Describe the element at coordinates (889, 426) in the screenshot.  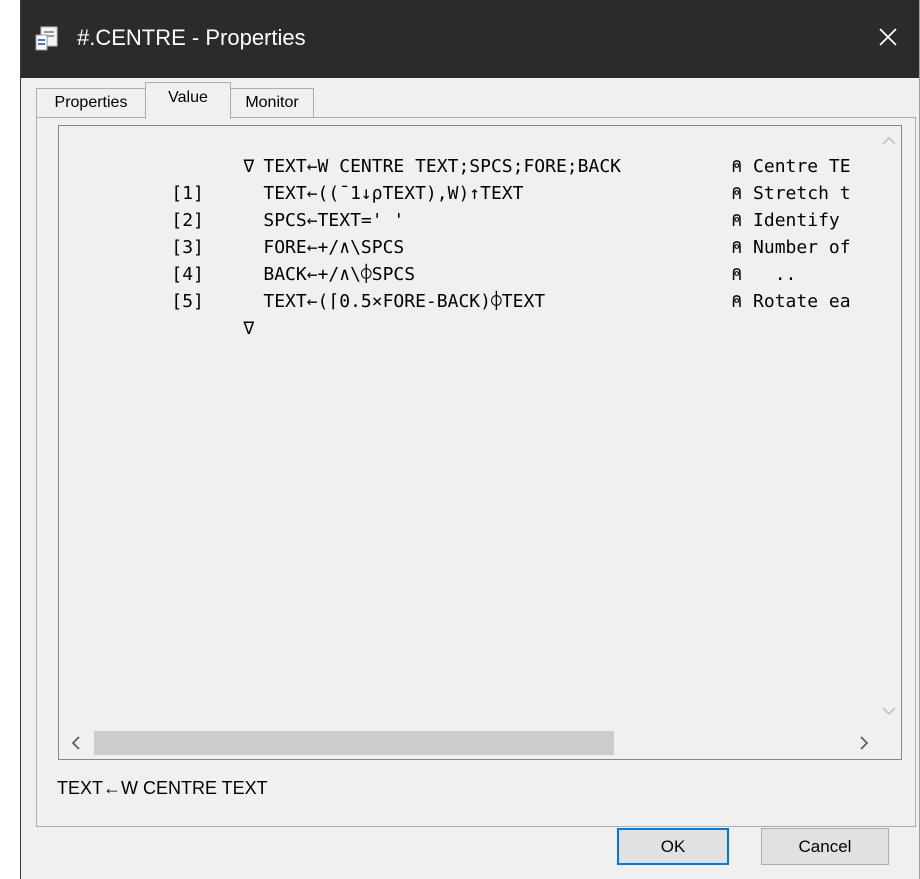
I see `vertical-scrollbar` at that location.